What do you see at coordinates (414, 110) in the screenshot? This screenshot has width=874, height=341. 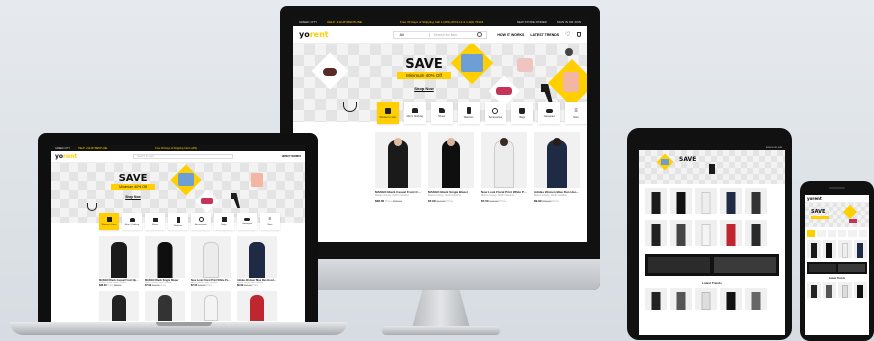 I see `shirt-icon` at bounding box center [414, 110].